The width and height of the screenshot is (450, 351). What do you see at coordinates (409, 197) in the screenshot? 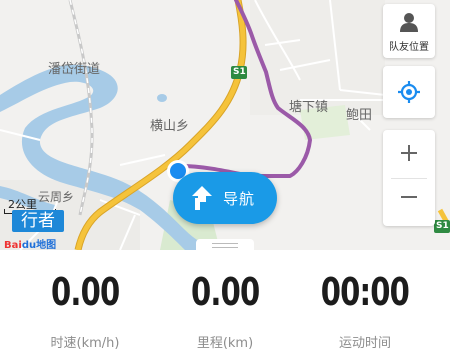
I see `minus-icon` at bounding box center [409, 197].